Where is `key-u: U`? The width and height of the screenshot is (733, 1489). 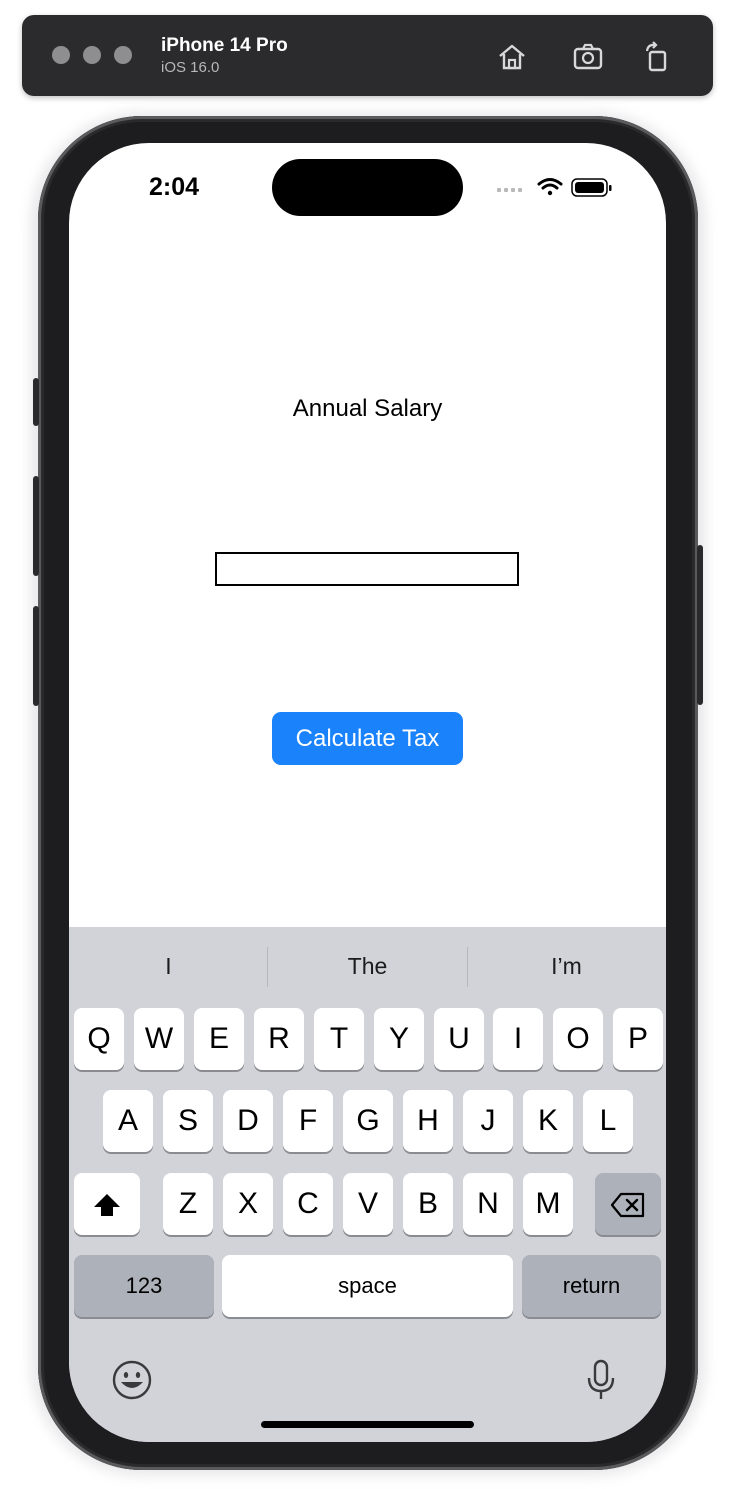
key-u: U is located at coordinates (459, 1039).